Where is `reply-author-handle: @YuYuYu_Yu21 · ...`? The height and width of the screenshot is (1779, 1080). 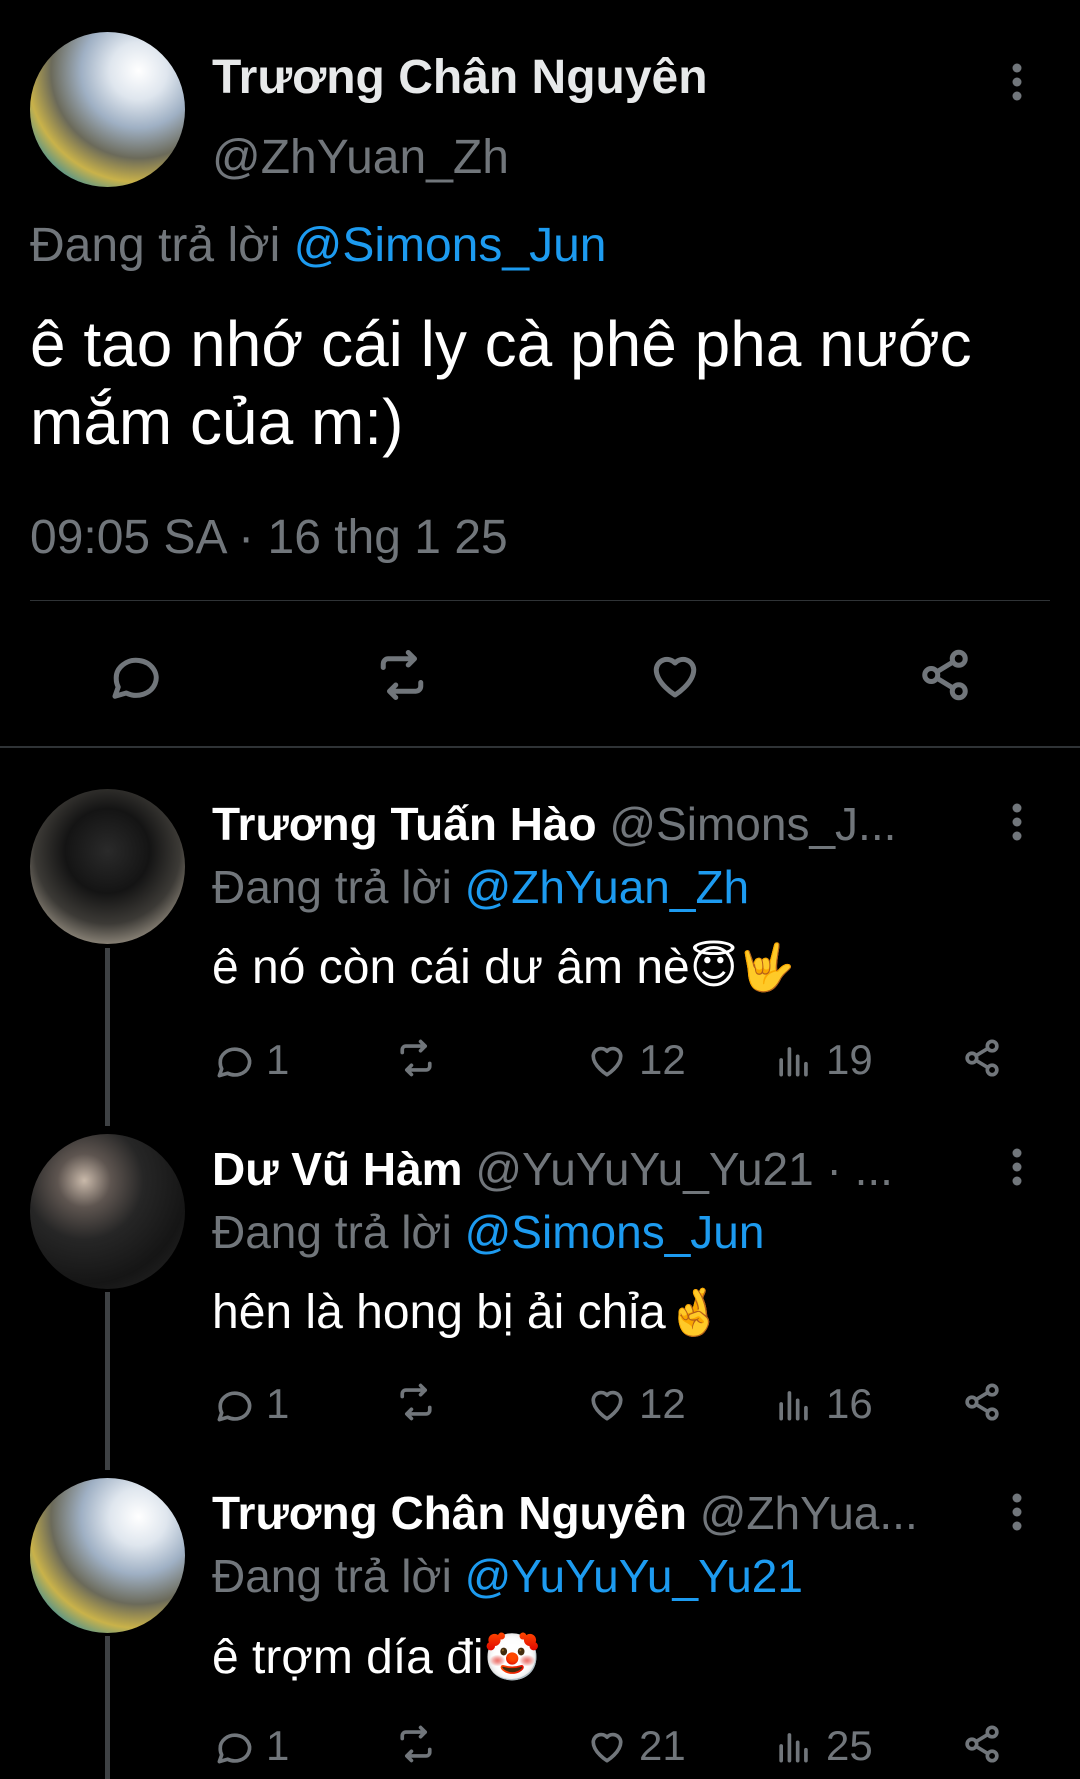
reply-author-handle: @YuYuYu_Yu21 · ... is located at coordinates (684, 1169).